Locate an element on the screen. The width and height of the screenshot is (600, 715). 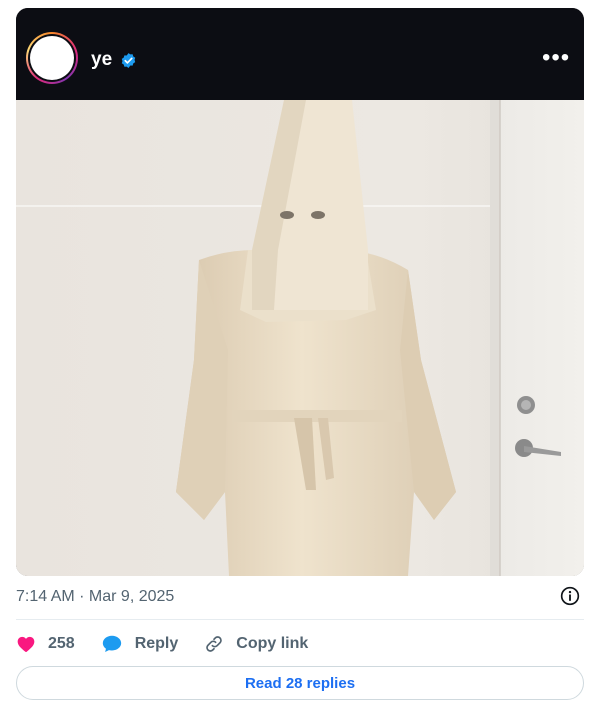
avatar is located at coordinates (52, 58).